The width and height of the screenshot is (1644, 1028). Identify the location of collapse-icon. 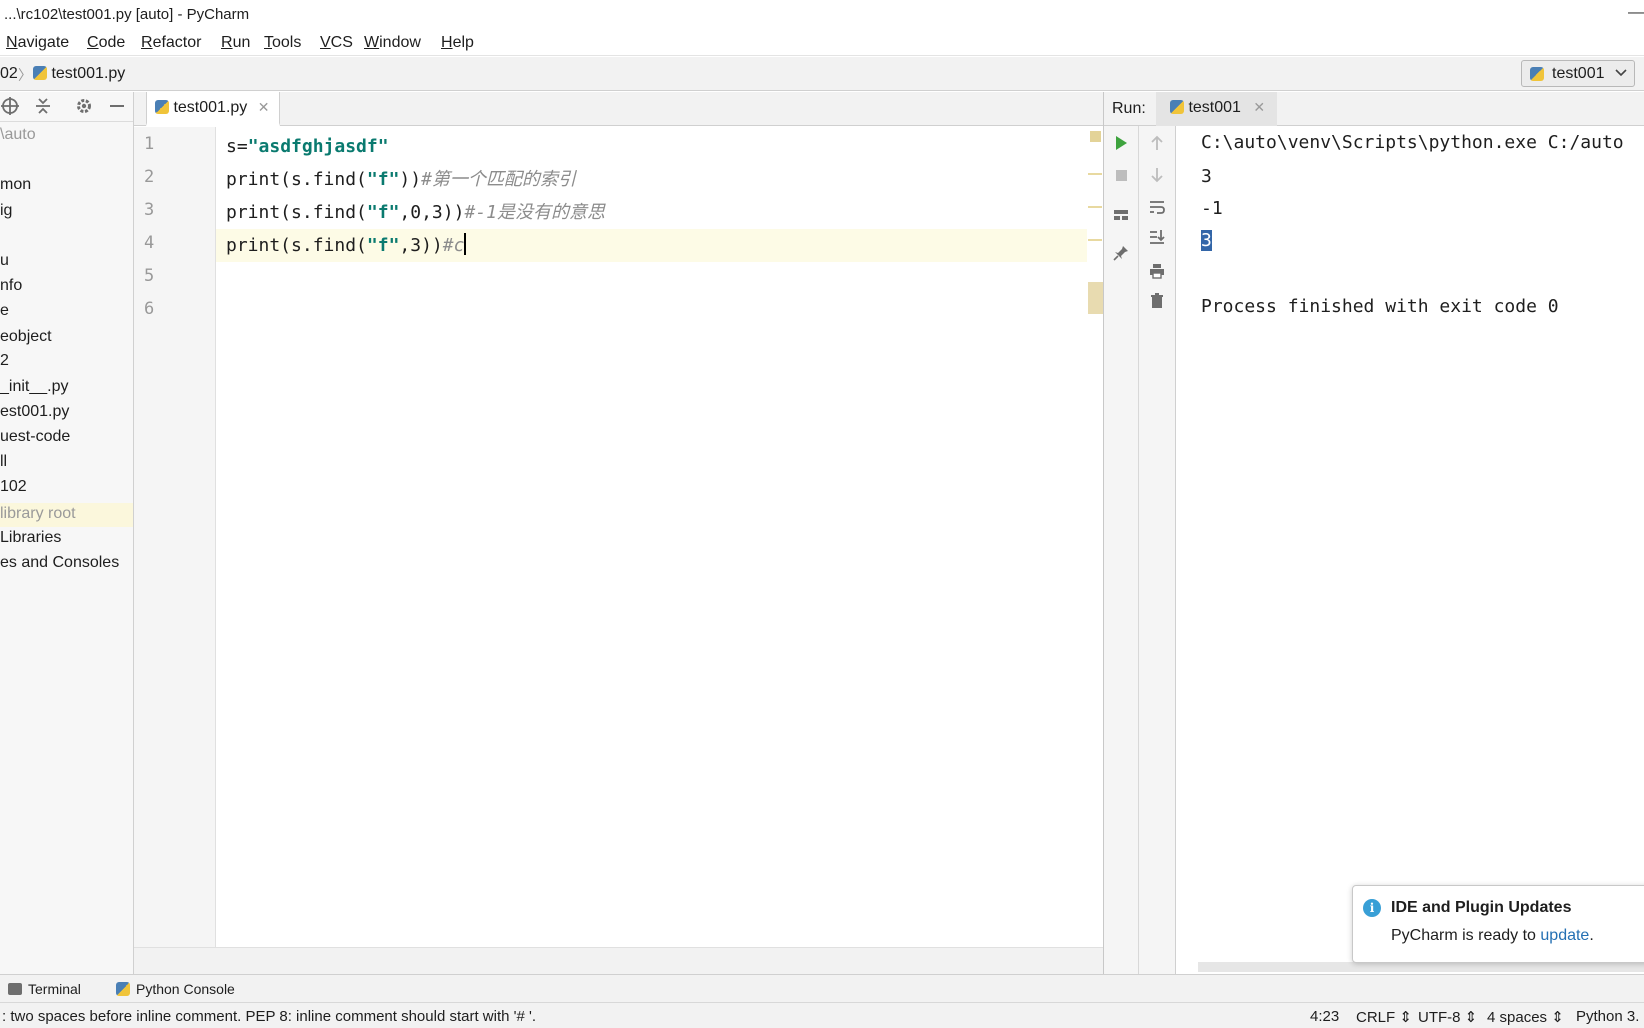
(43, 109).